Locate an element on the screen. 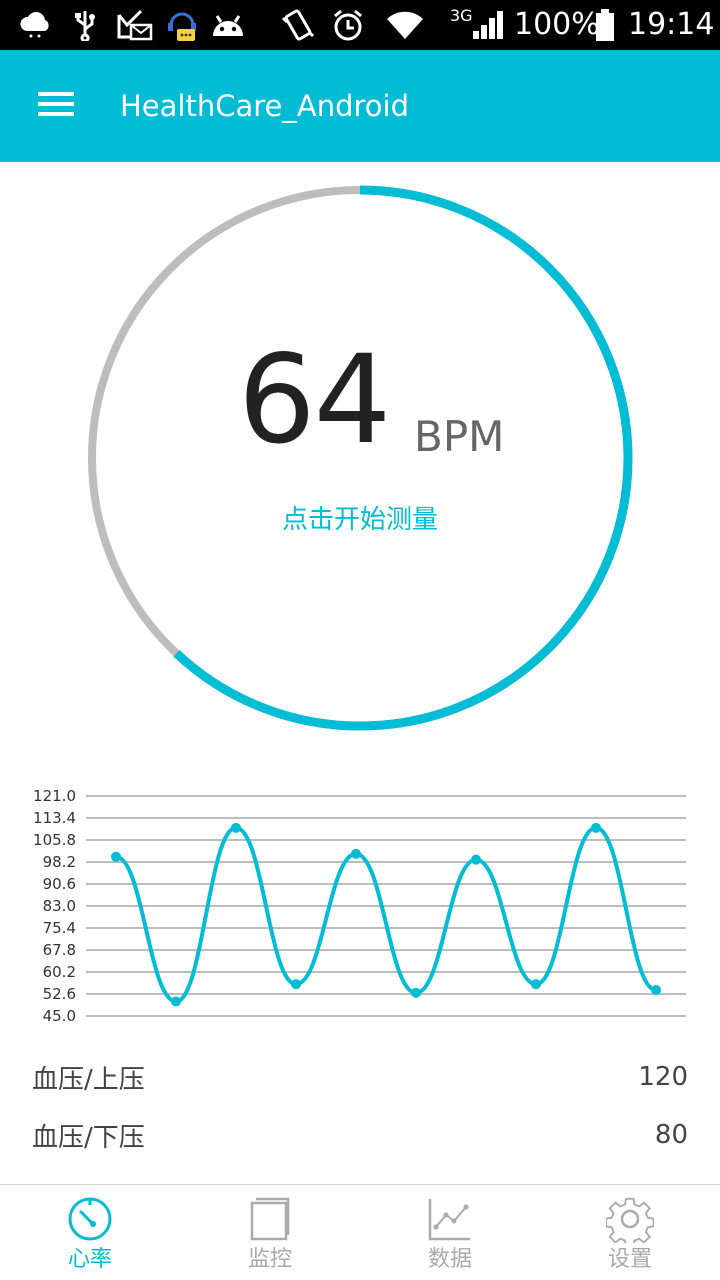 This screenshot has height=1280, width=720. mail-check-icon is located at coordinates (134, 25).